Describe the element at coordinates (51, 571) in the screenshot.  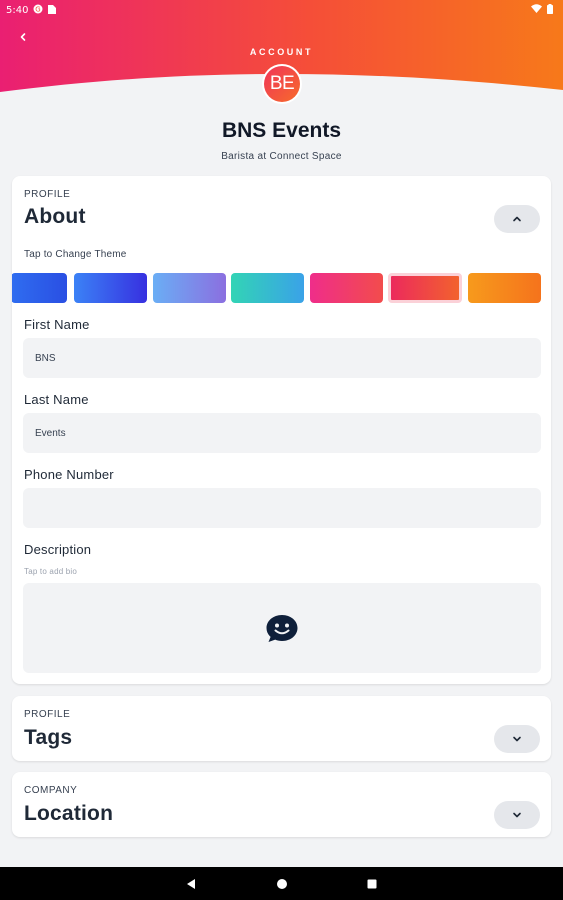
I see `description-hint: Tap to add bio` at that location.